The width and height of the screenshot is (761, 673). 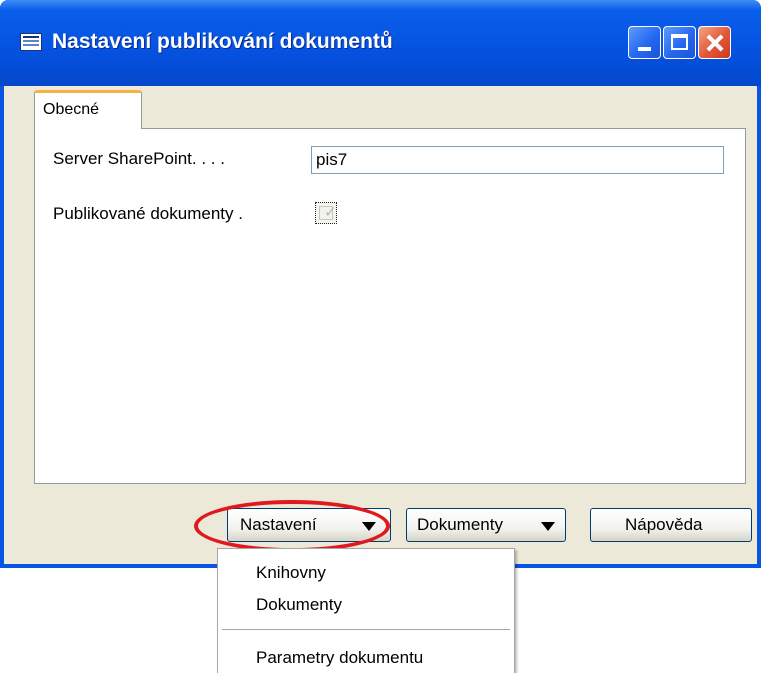 What do you see at coordinates (299, 605) in the screenshot?
I see `menu-item-dokumenty: Dokumenty` at bounding box center [299, 605].